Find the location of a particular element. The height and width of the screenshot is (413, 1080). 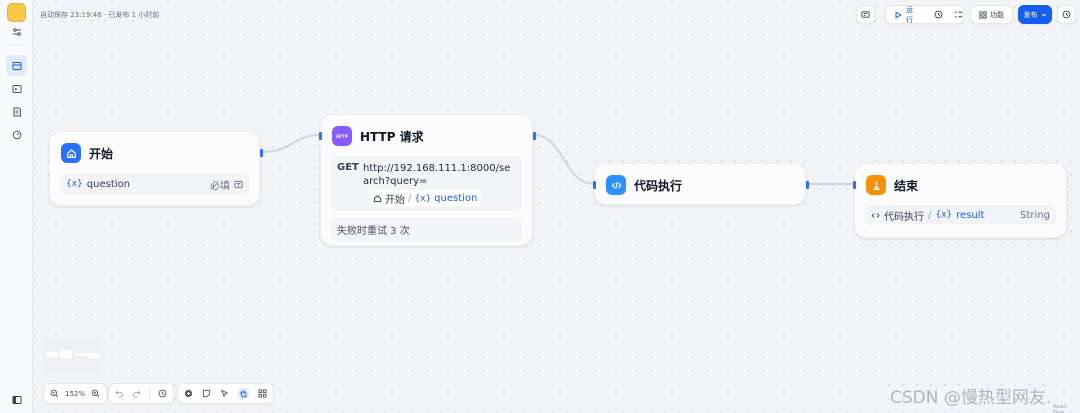

end-input-handle is located at coordinates (854, 185).